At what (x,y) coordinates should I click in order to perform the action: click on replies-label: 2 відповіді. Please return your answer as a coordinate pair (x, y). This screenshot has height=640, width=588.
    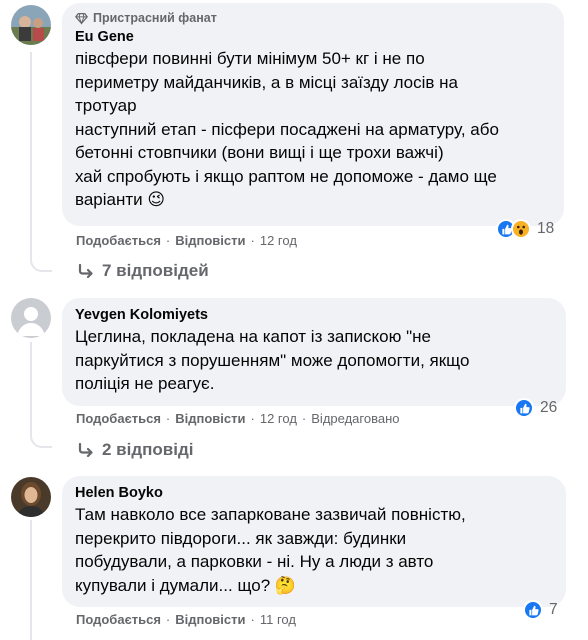
    Looking at the image, I should click on (148, 449).